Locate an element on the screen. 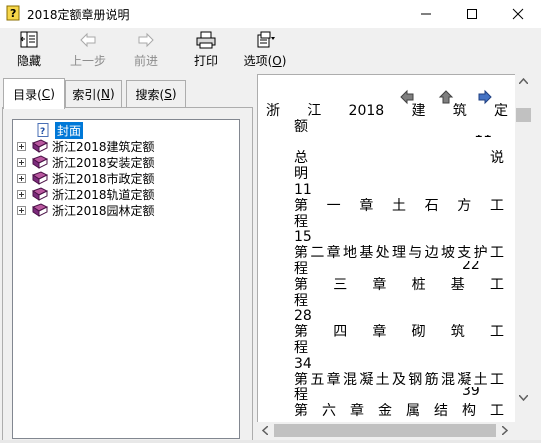 Image resolution: width=541 pixels, height=443 pixels. doc-char: 一 is located at coordinates (333, 206).